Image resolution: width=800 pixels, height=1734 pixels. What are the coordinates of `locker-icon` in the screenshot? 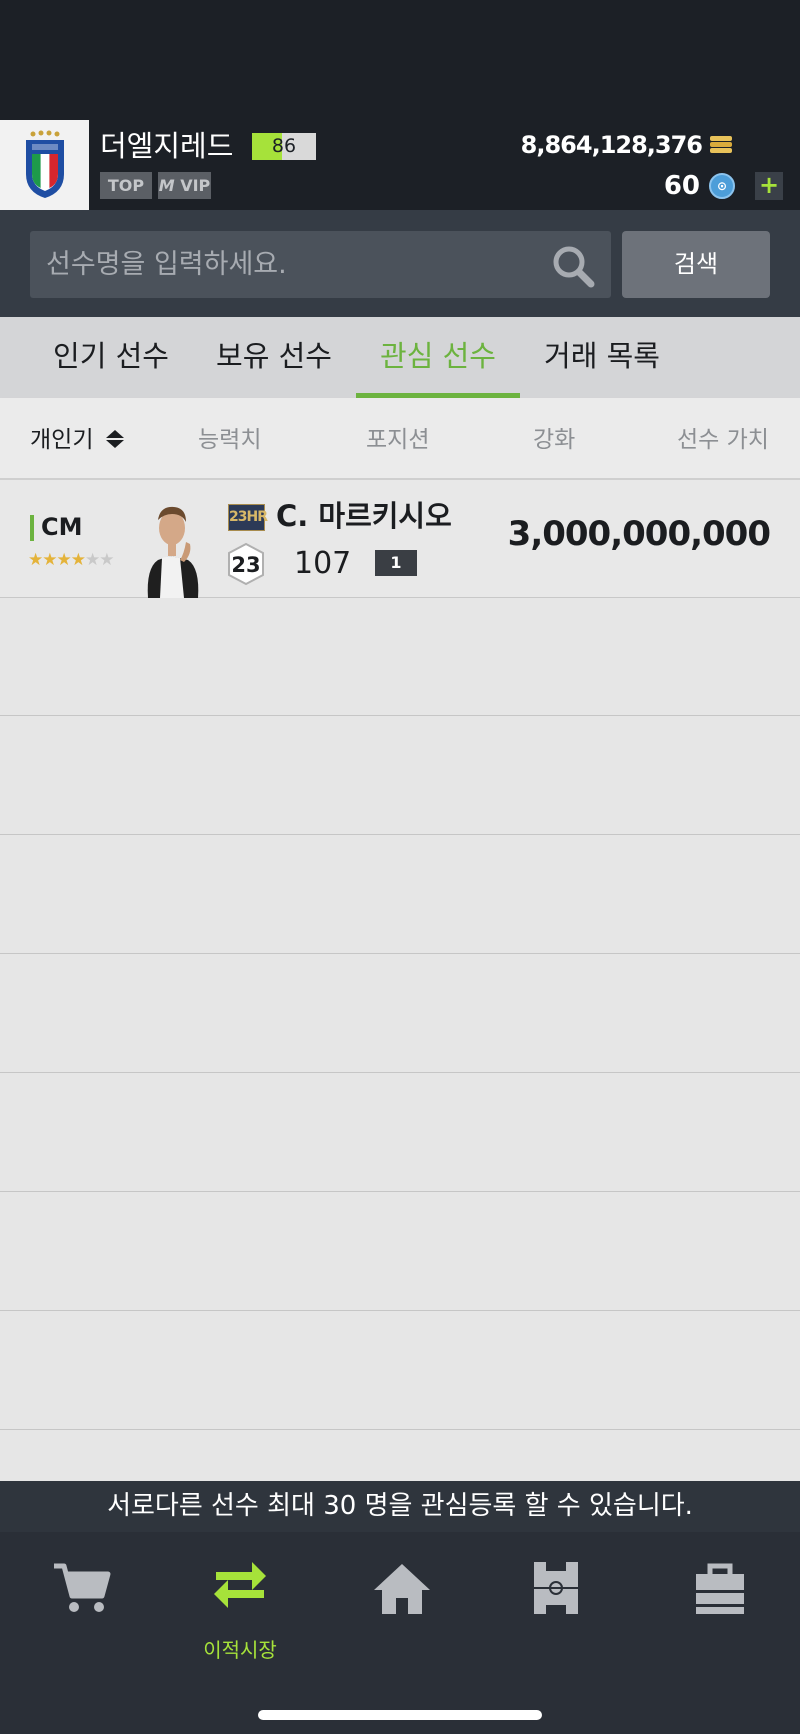 It's located at (720, 1588).